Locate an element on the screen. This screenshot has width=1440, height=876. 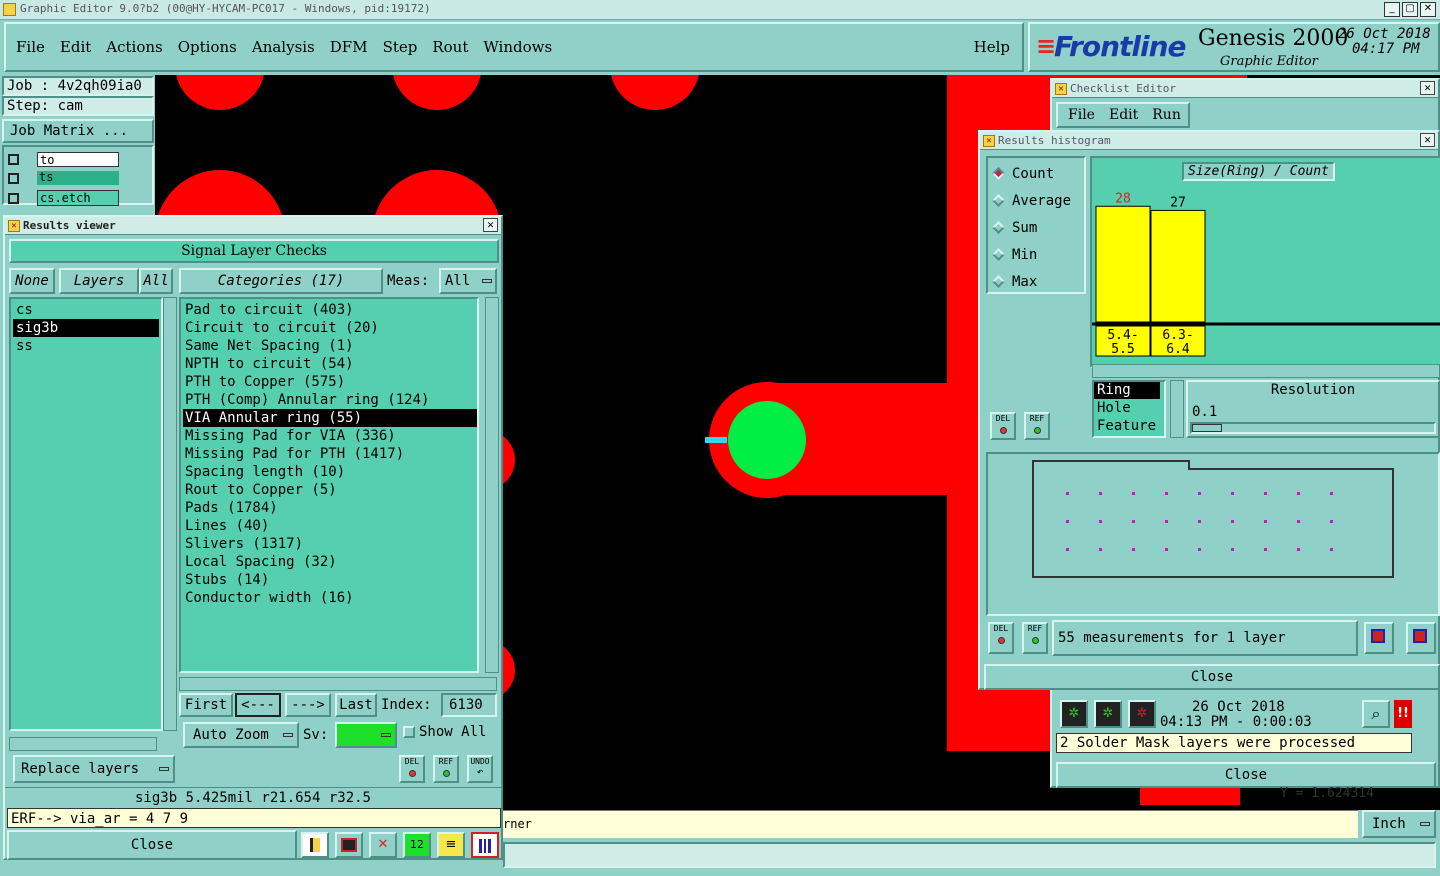
results-viewer-titlebar: ✕ Results viewer ✕ is located at coordinates (253, 226).